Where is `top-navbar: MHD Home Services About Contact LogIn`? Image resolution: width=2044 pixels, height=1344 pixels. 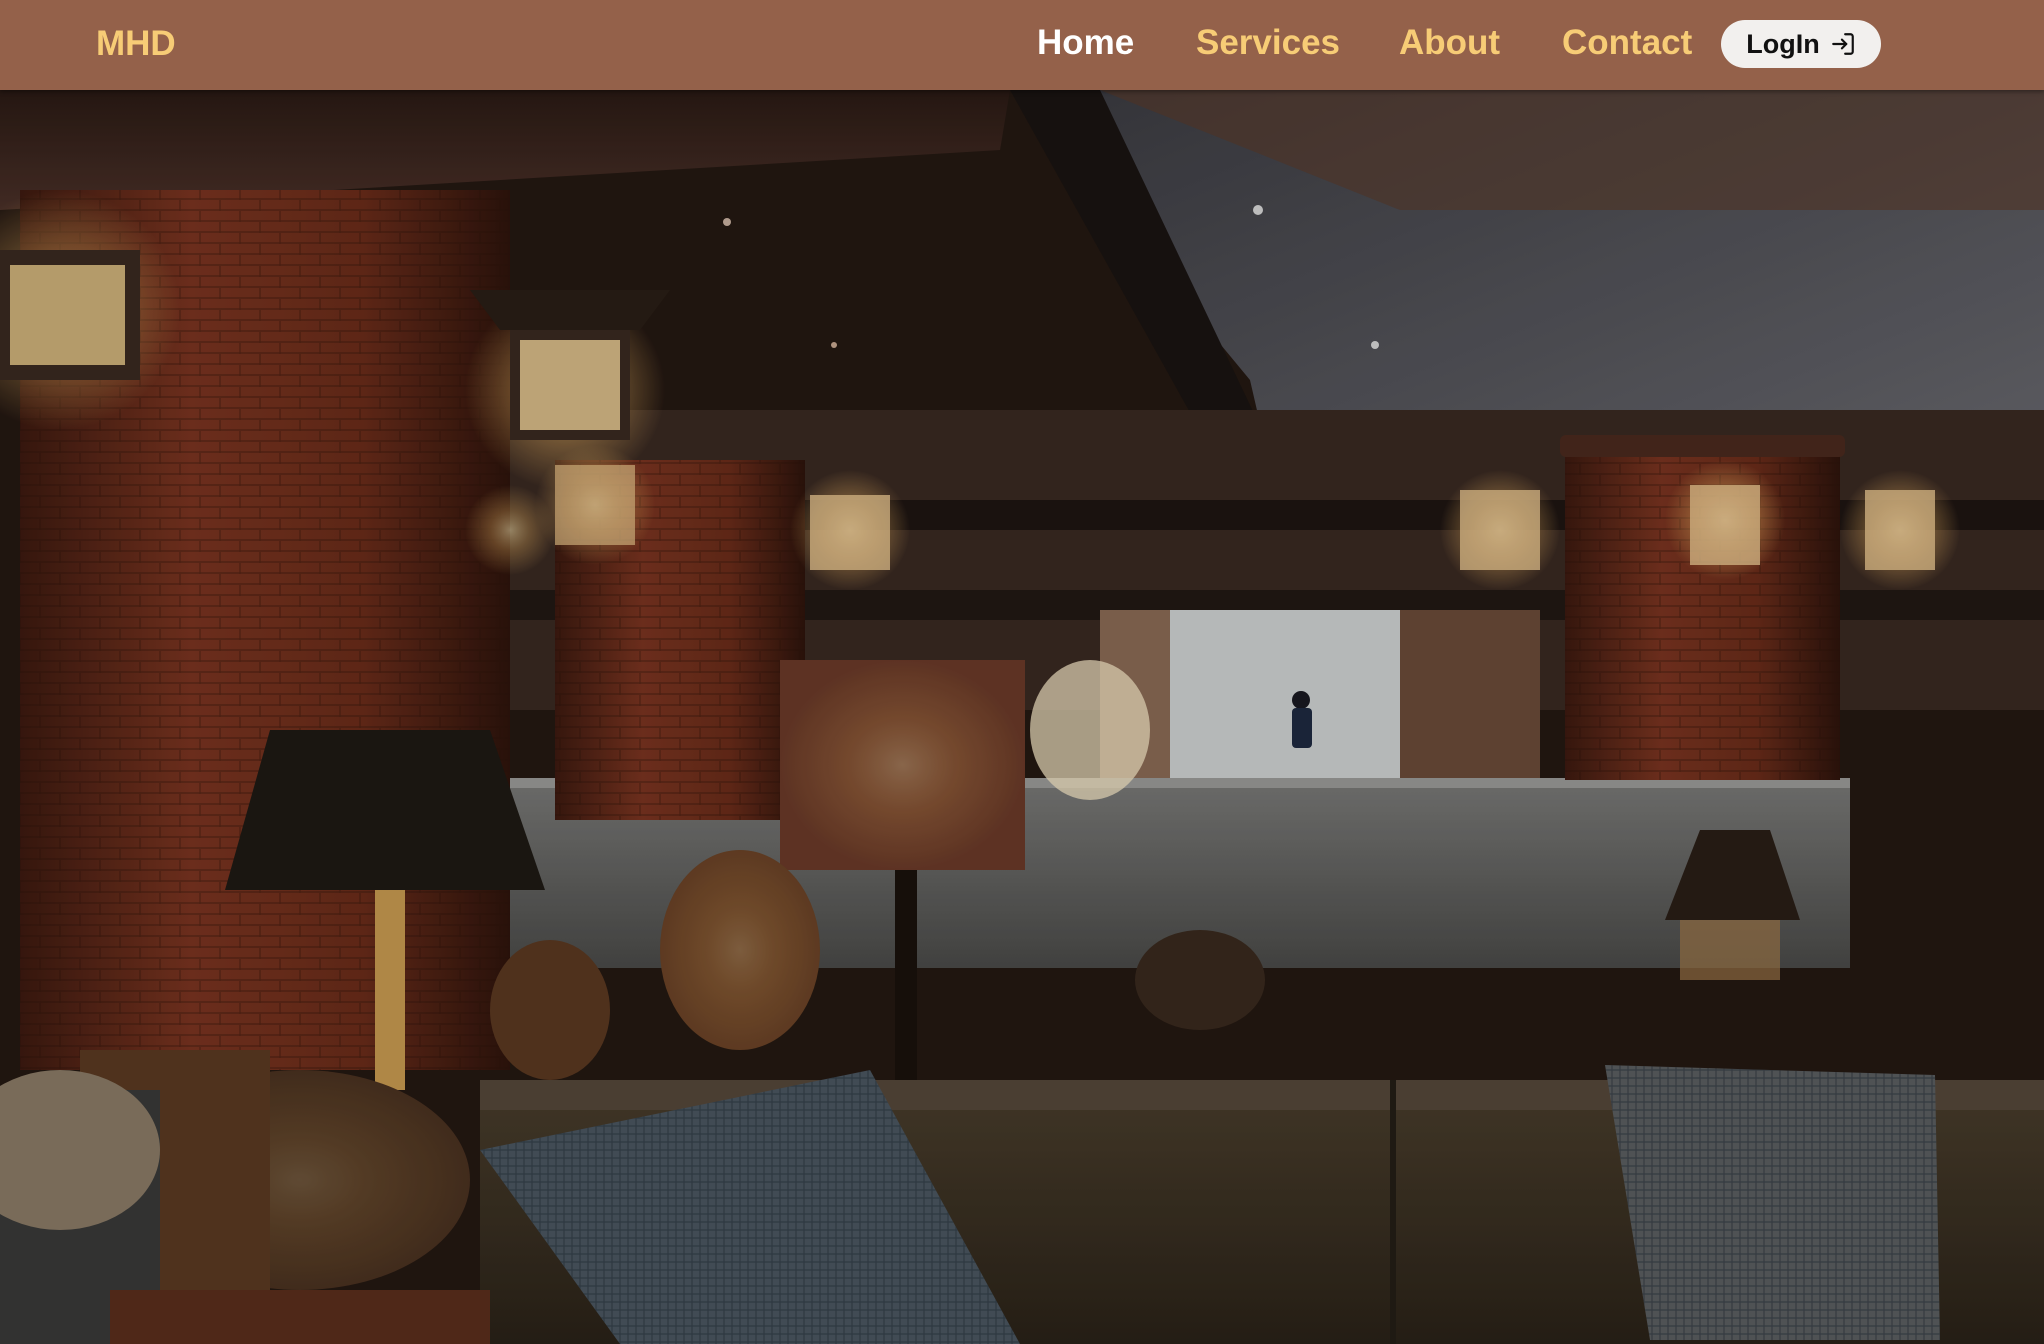 top-navbar: MHD Home Services About Contact LogIn is located at coordinates (1022, 45).